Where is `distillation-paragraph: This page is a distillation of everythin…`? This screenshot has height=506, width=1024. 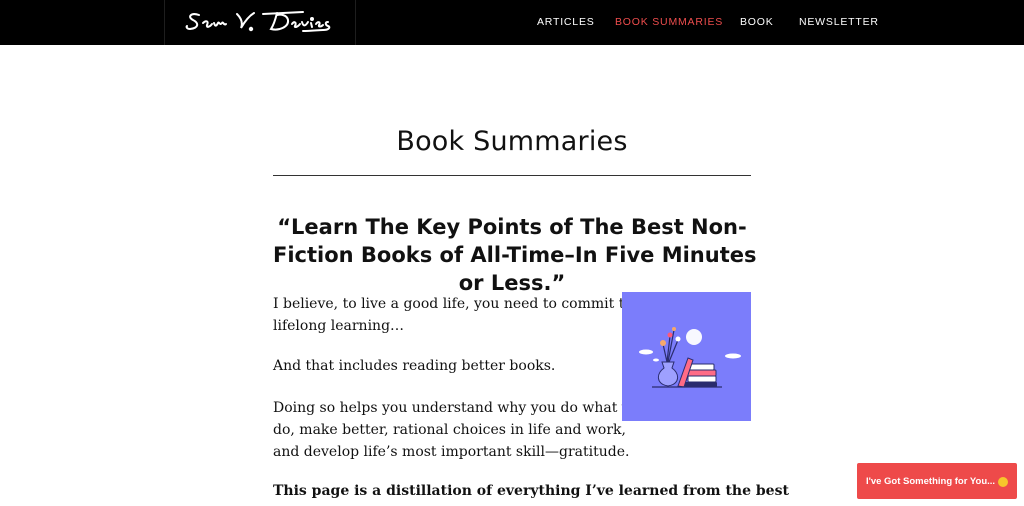
distillation-paragraph: This page is a distillation of everythin… is located at coordinates (531, 491).